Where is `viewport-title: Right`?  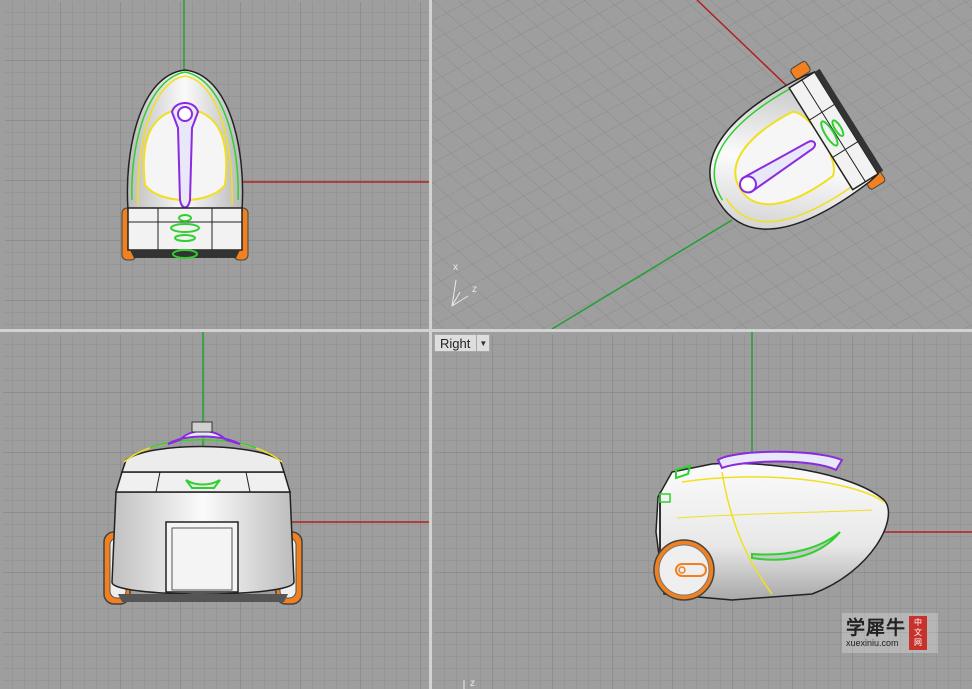
viewport-title: Right is located at coordinates (458, 343).